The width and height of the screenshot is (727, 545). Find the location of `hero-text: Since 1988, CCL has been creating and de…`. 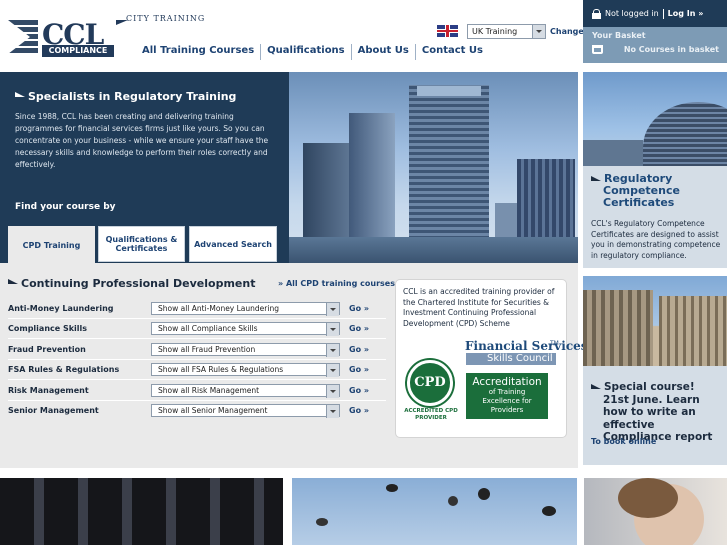

hero-text: Since 1988, CCL has been creating and de… is located at coordinates (142, 140).